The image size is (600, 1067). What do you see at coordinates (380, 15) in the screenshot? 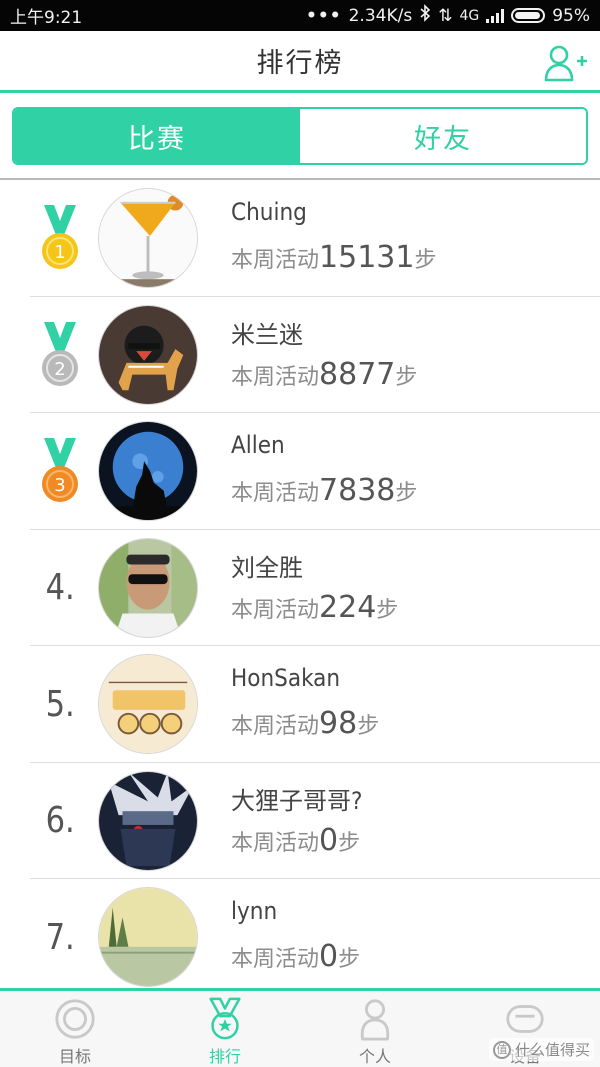
I see `net-speed: 2.34K/s` at bounding box center [380, 15].